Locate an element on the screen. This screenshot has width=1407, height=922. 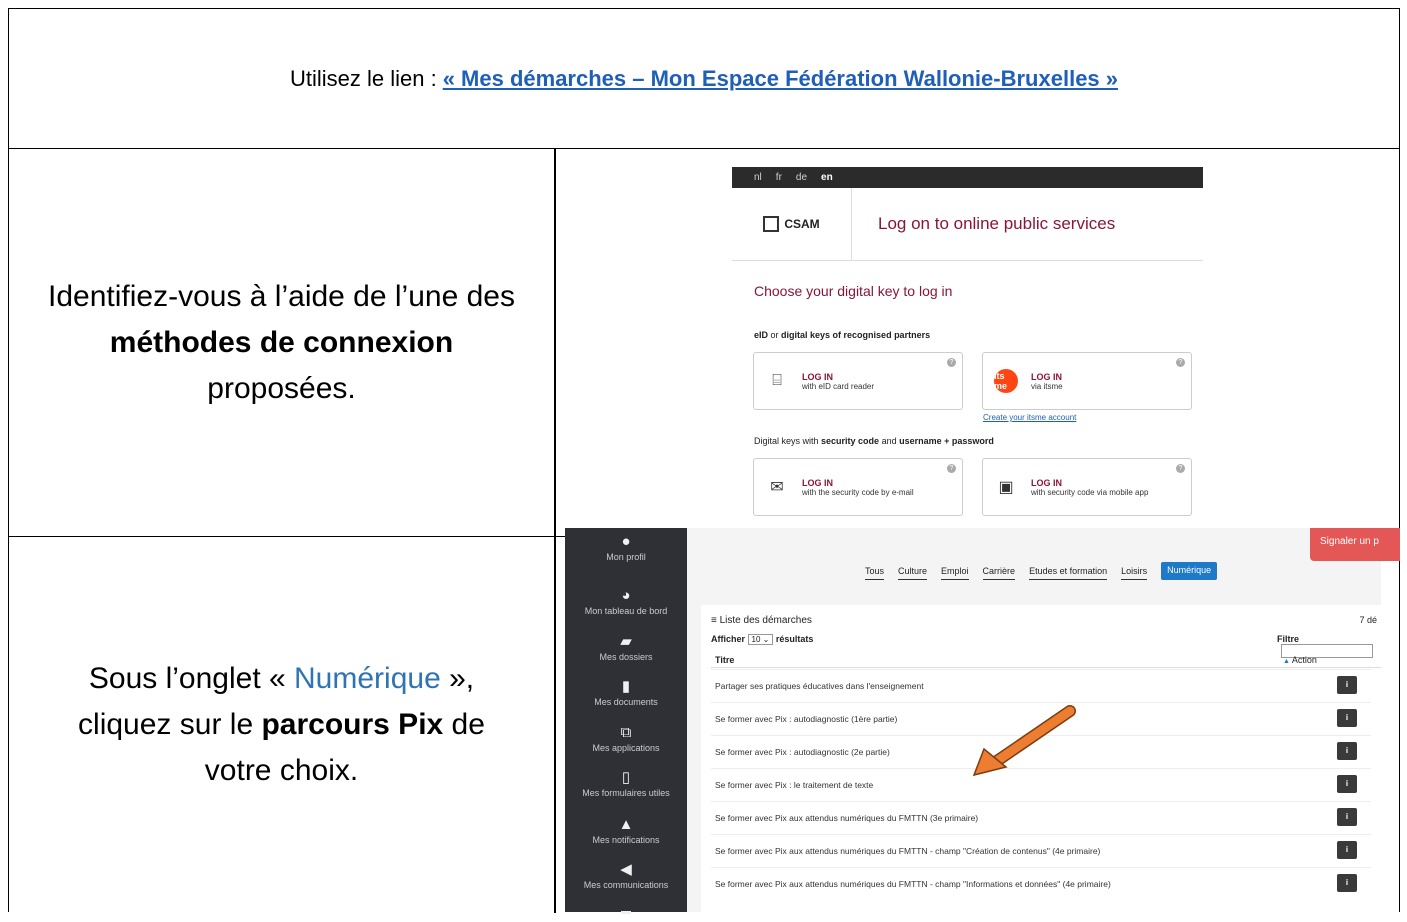
login-text-bold: méthodes de connexion is located at coordinates (281, 342).